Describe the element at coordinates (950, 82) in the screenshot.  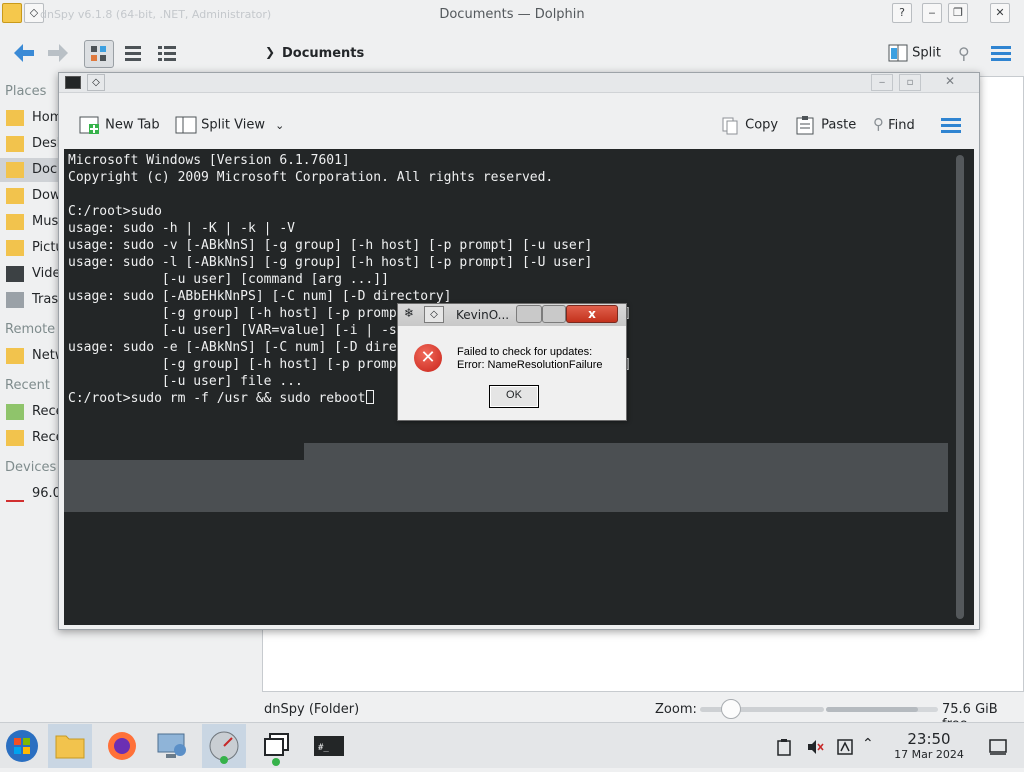
I see `terminal-close-button: ✕` at that location.